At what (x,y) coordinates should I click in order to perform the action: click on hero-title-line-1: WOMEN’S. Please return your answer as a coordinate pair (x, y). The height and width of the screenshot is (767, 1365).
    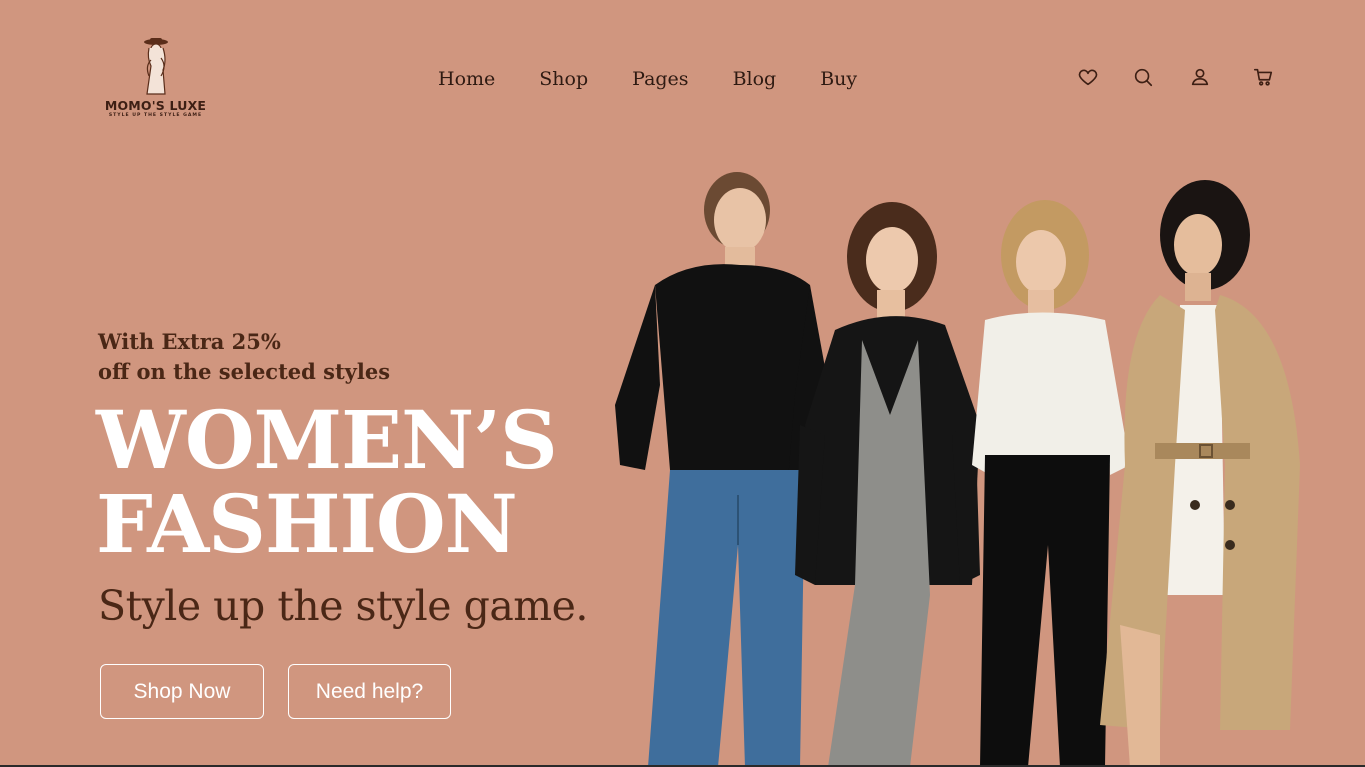
    Looking at the image, I should click on (327, 440).